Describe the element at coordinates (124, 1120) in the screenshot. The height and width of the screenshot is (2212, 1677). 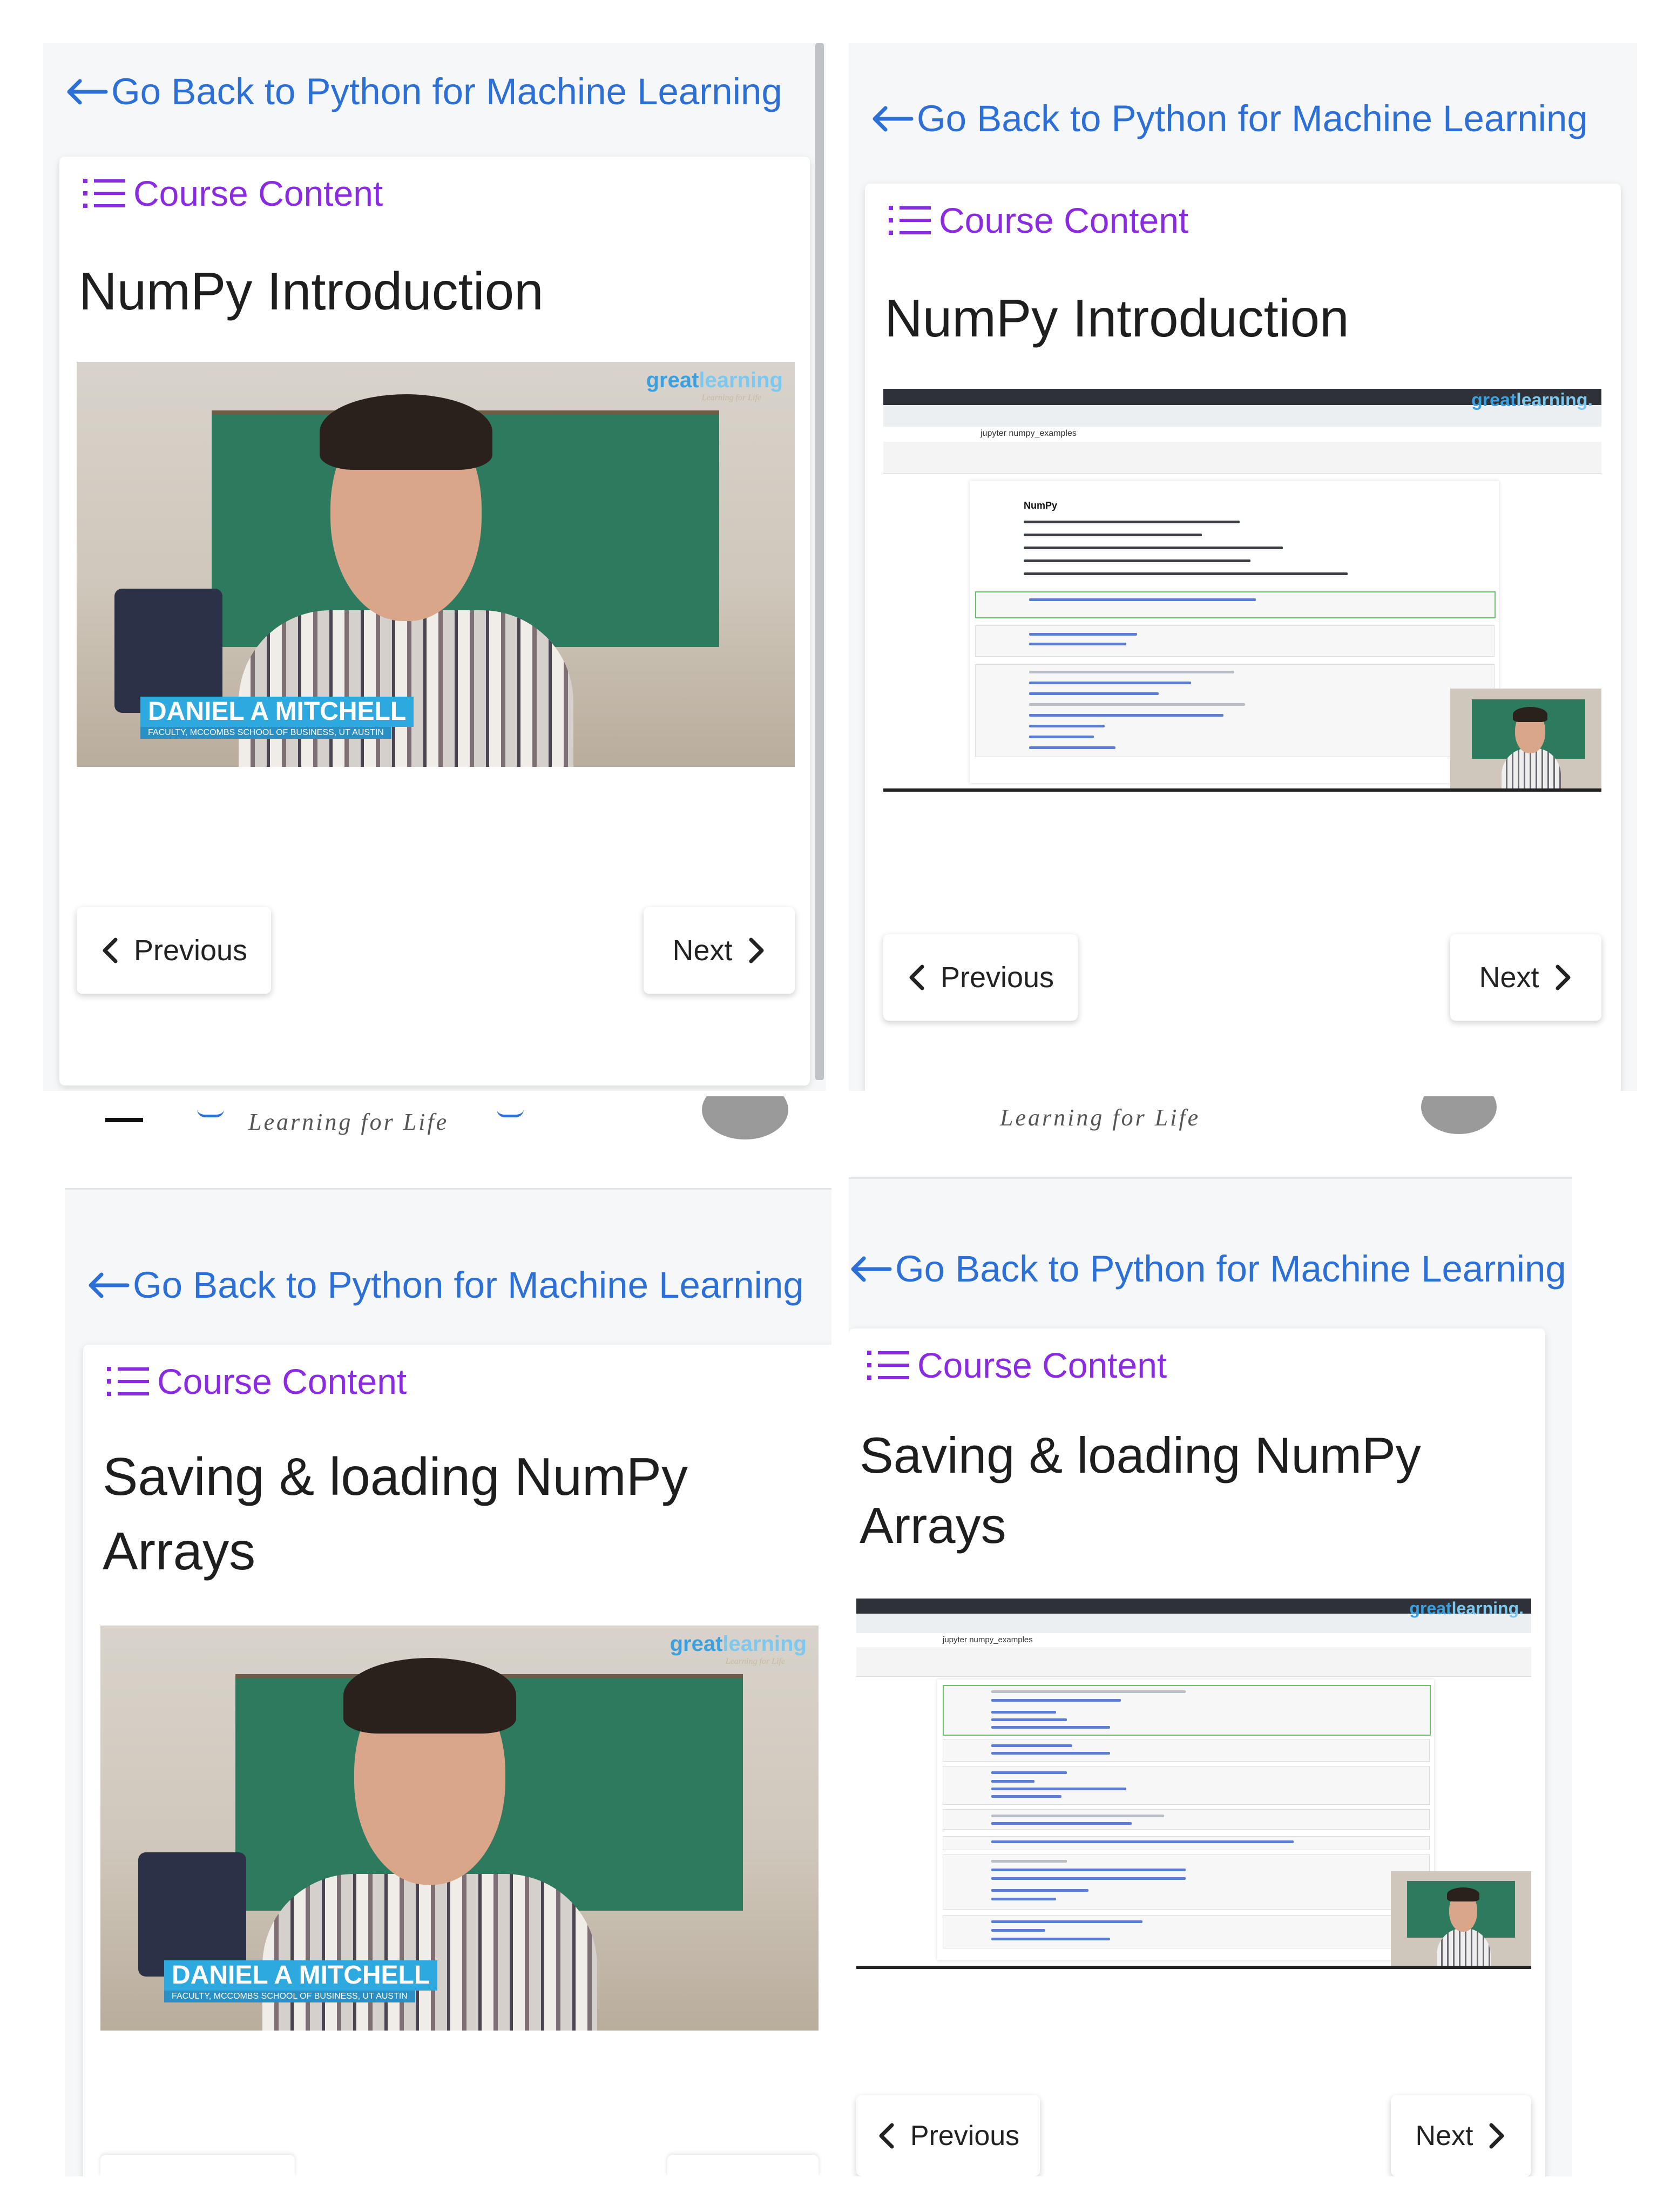
I see `menu-icon` at that location.